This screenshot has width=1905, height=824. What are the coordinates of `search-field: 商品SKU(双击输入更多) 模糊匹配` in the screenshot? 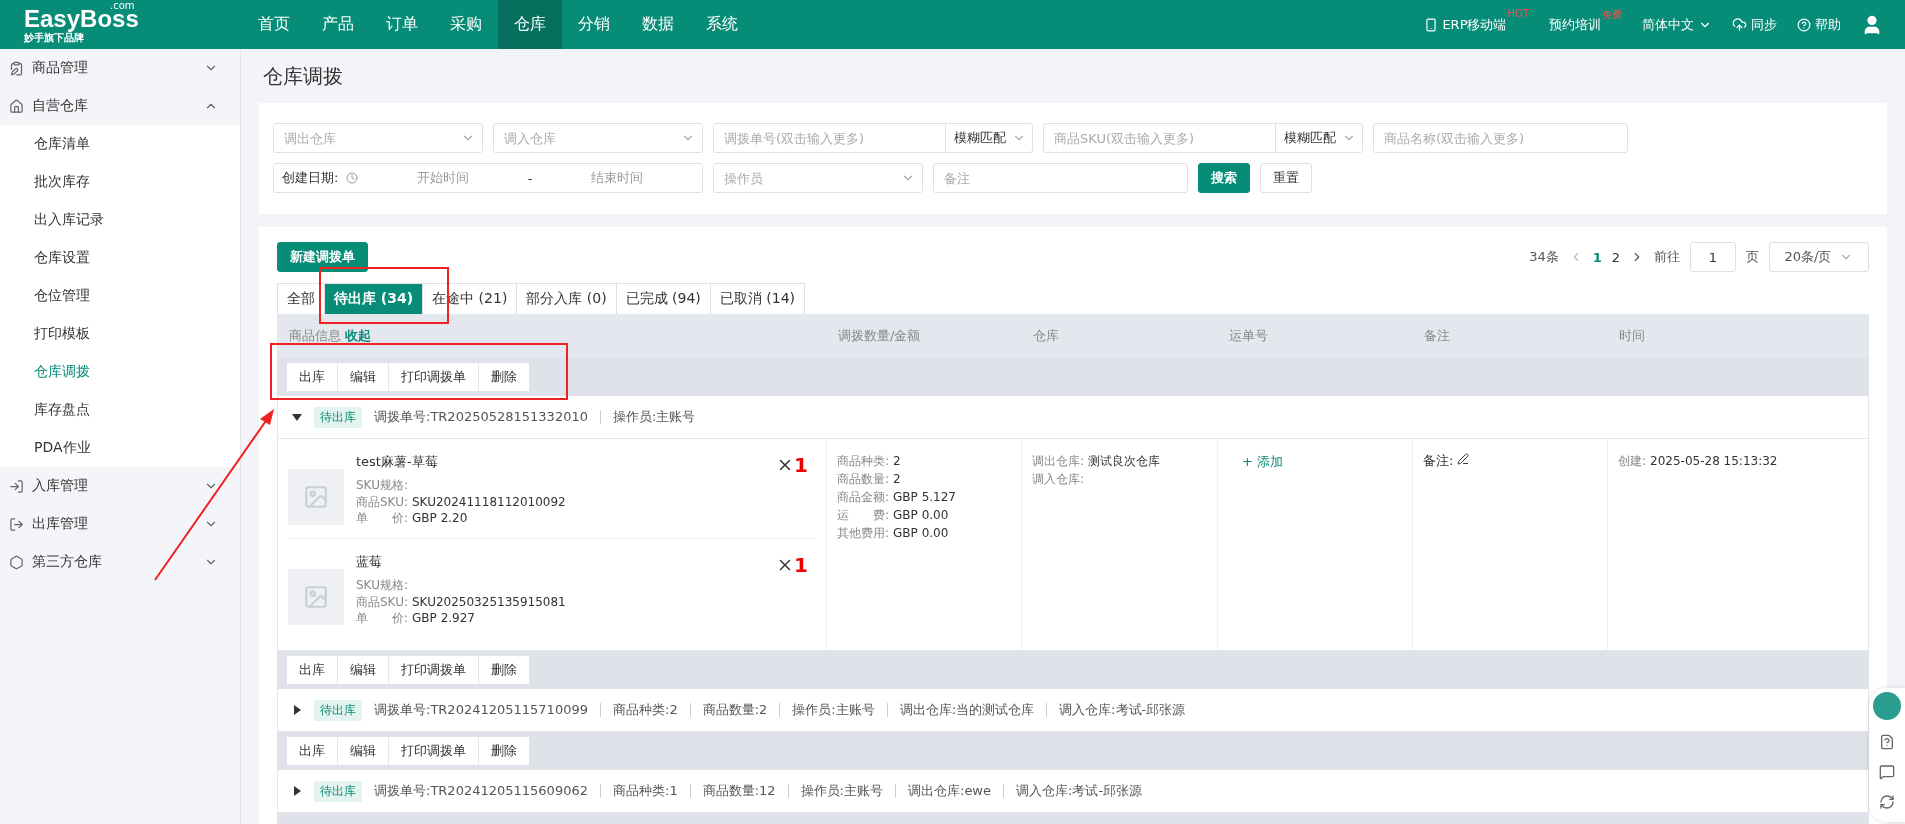 It's located at (1203, 138).